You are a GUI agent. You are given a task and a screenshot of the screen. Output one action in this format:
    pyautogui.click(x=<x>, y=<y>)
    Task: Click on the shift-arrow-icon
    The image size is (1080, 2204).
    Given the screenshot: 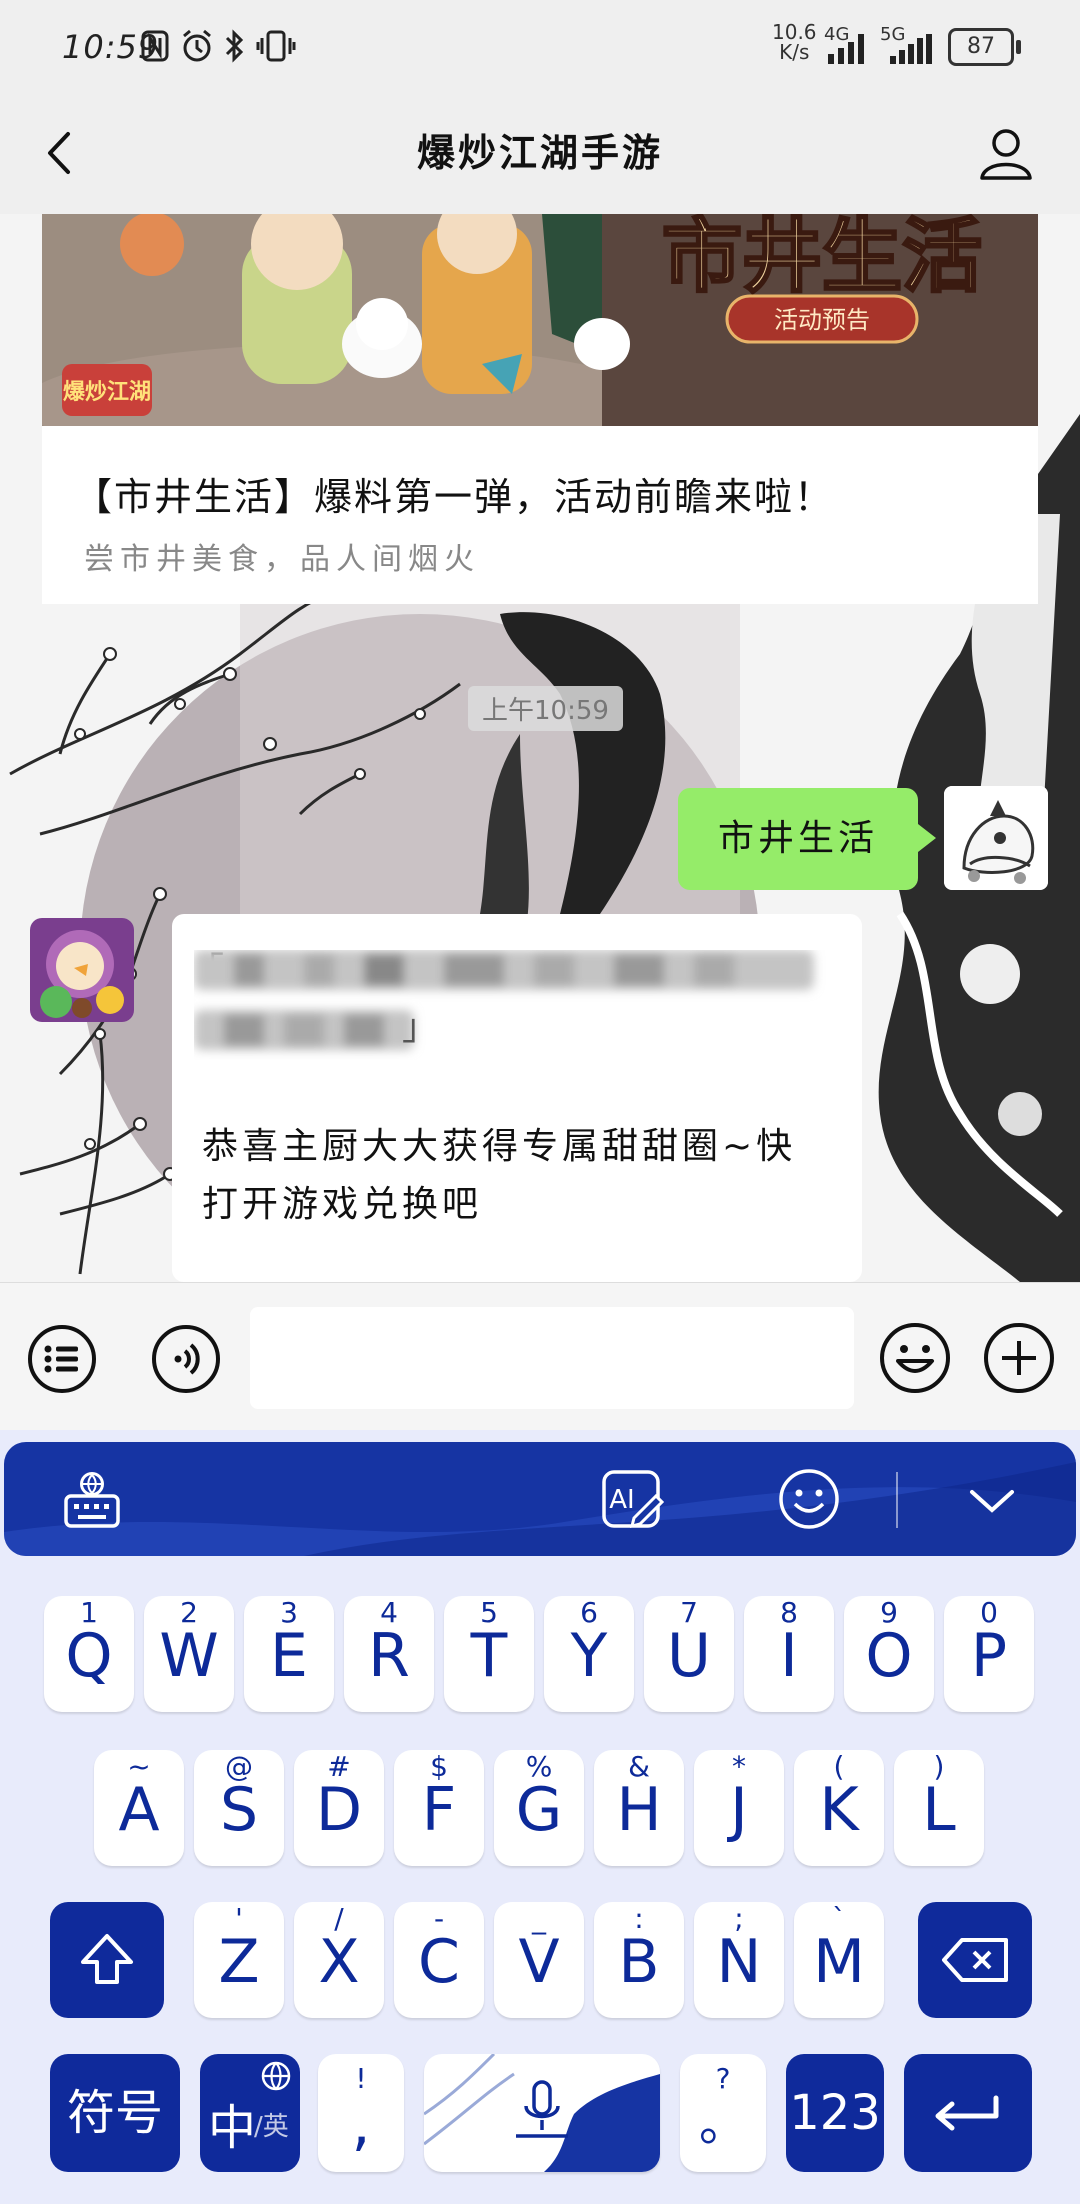 What is the action you would take?
    pyautogui.click(x=107, y=1959)
    